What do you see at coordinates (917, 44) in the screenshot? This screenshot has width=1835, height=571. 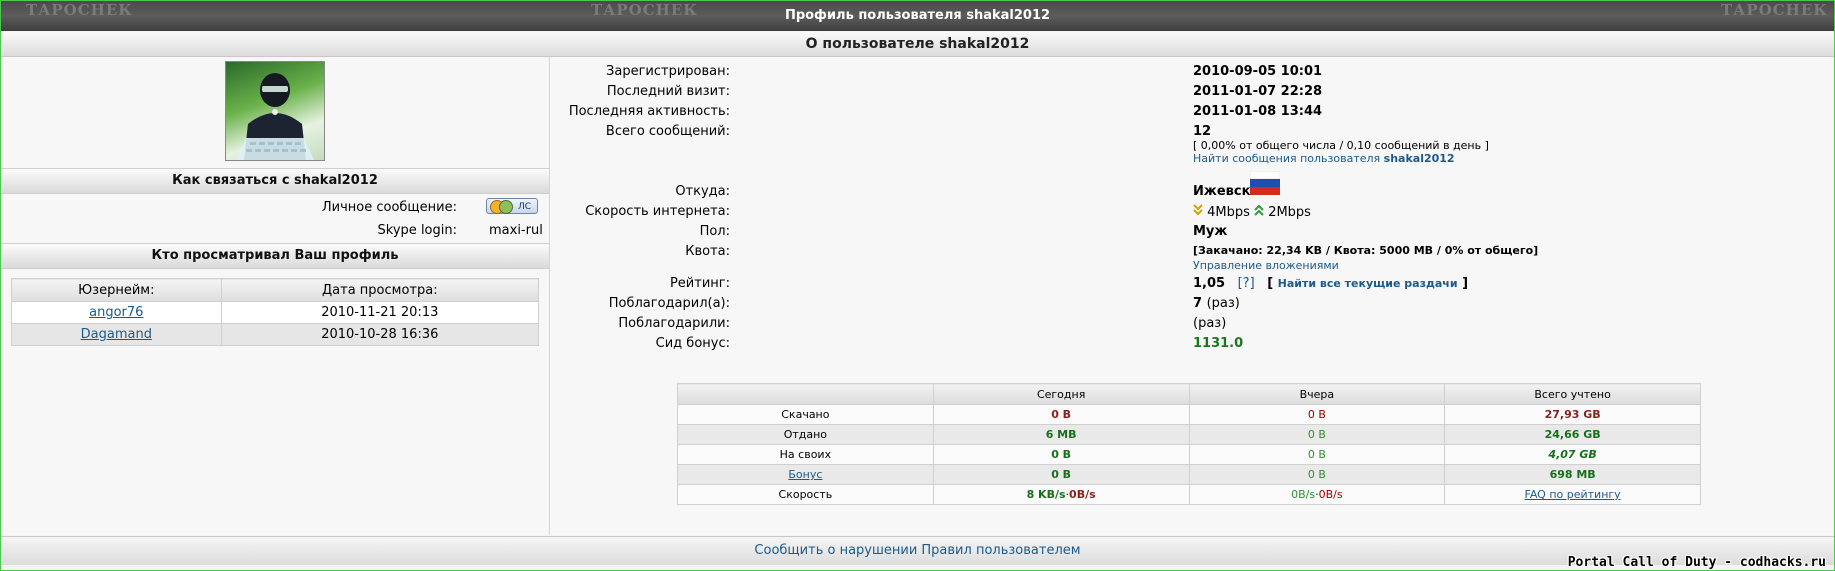 I see `section-title: О пользователе shakal2012` at bounding box center [917, 44].